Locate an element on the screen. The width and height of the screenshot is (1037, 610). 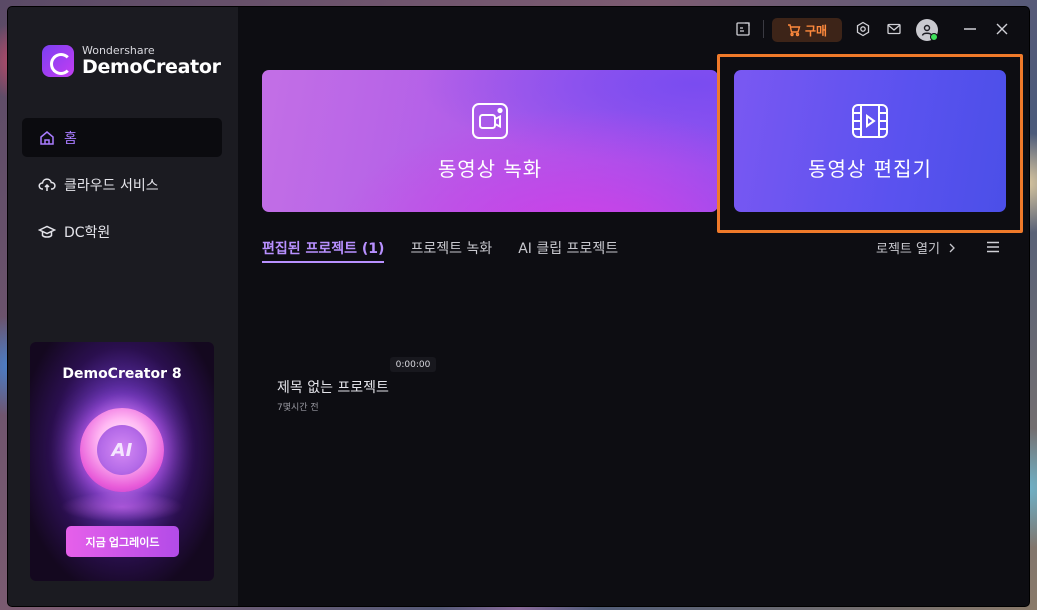
logo-text: Wondershare DemoCreator is located at coordinates (151, 61).